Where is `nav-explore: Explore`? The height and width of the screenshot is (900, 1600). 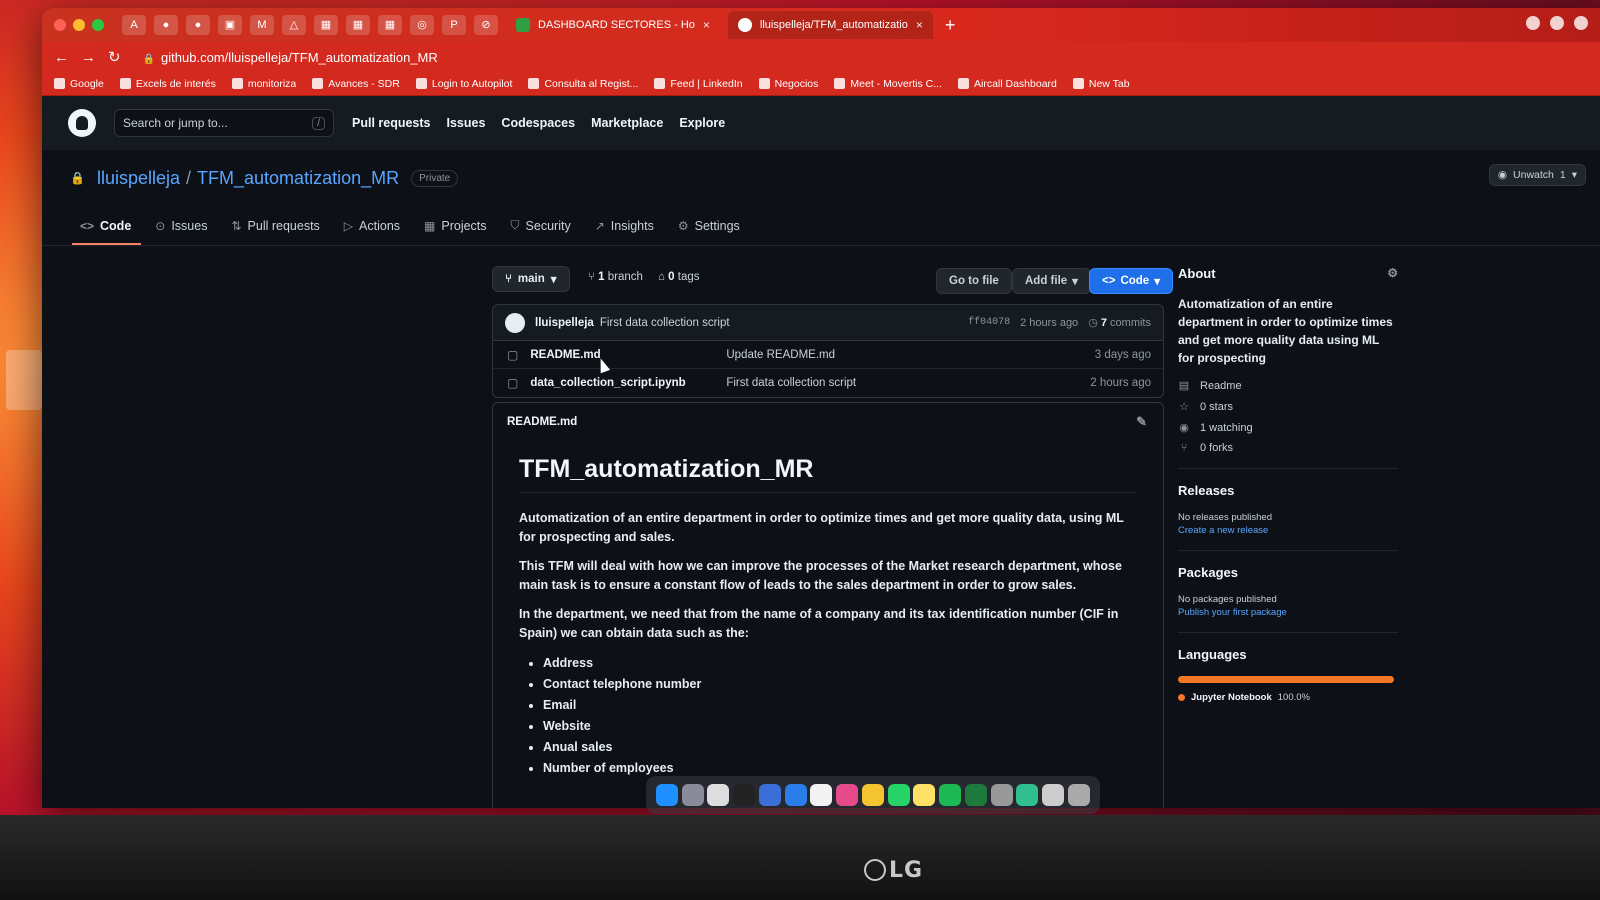
nav-explore: Explore is located at coordinates (702, 123).